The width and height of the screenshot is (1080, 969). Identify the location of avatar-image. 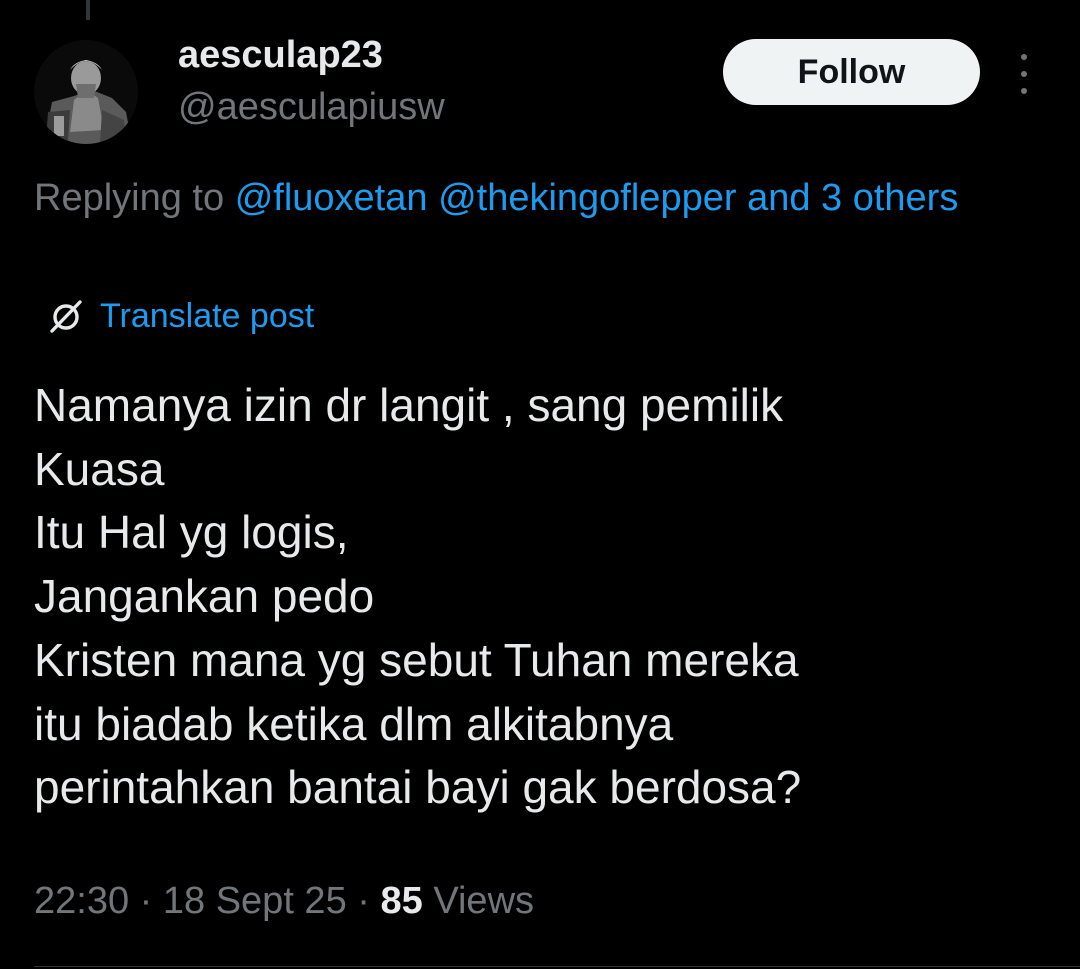
(86, 92).